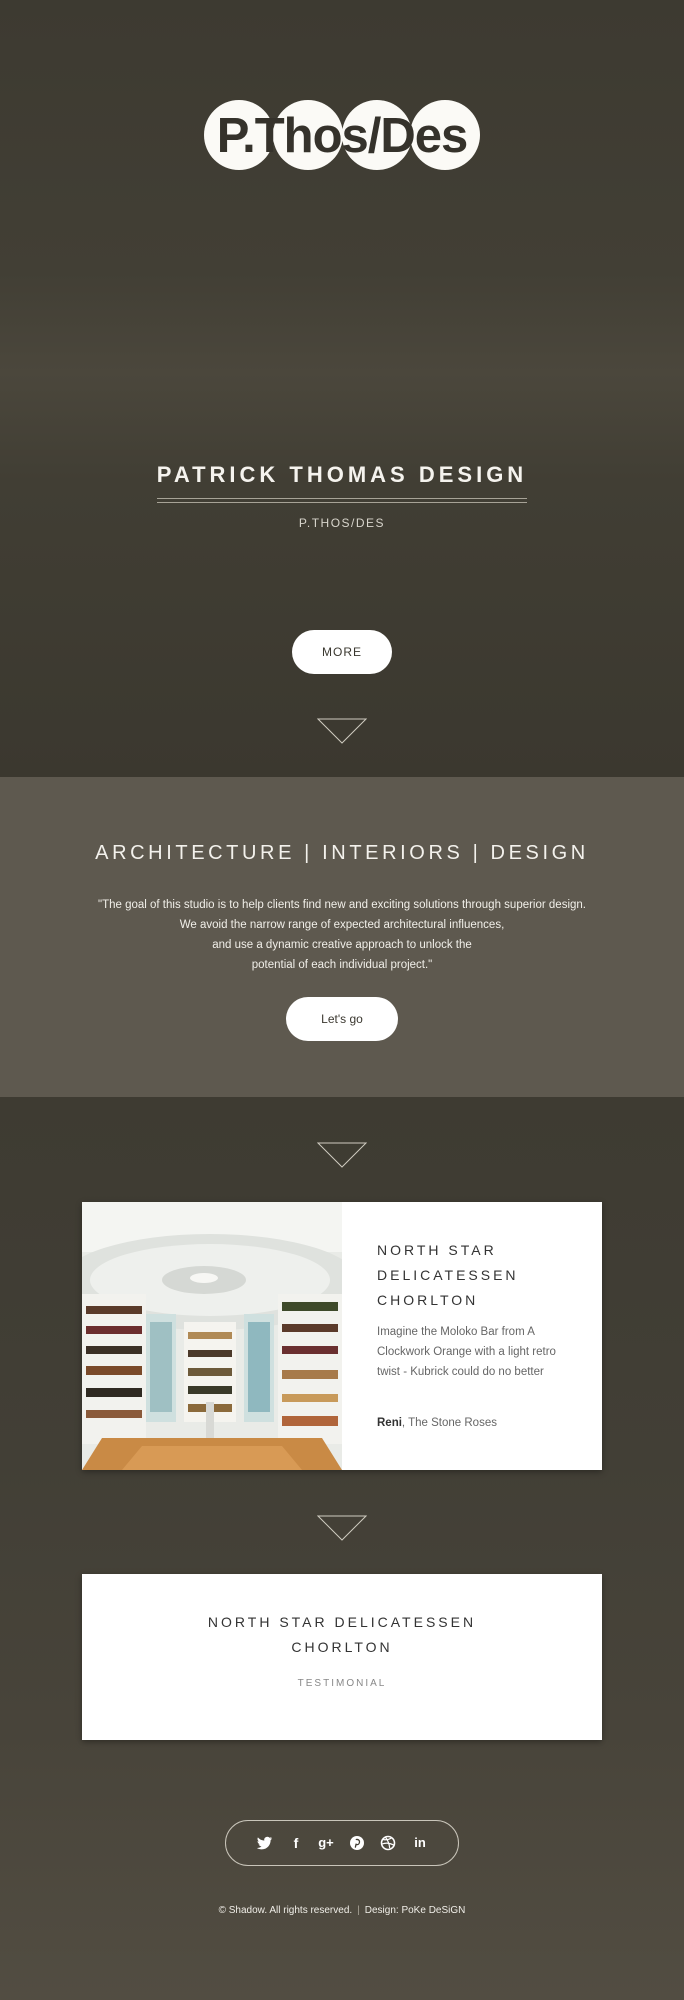 The image size is (684, 2000). What do you see at coordinates (342, 1019) in the screenshot?
I see `lets-go-button: Let's go` at bounding box center [342, 1019].